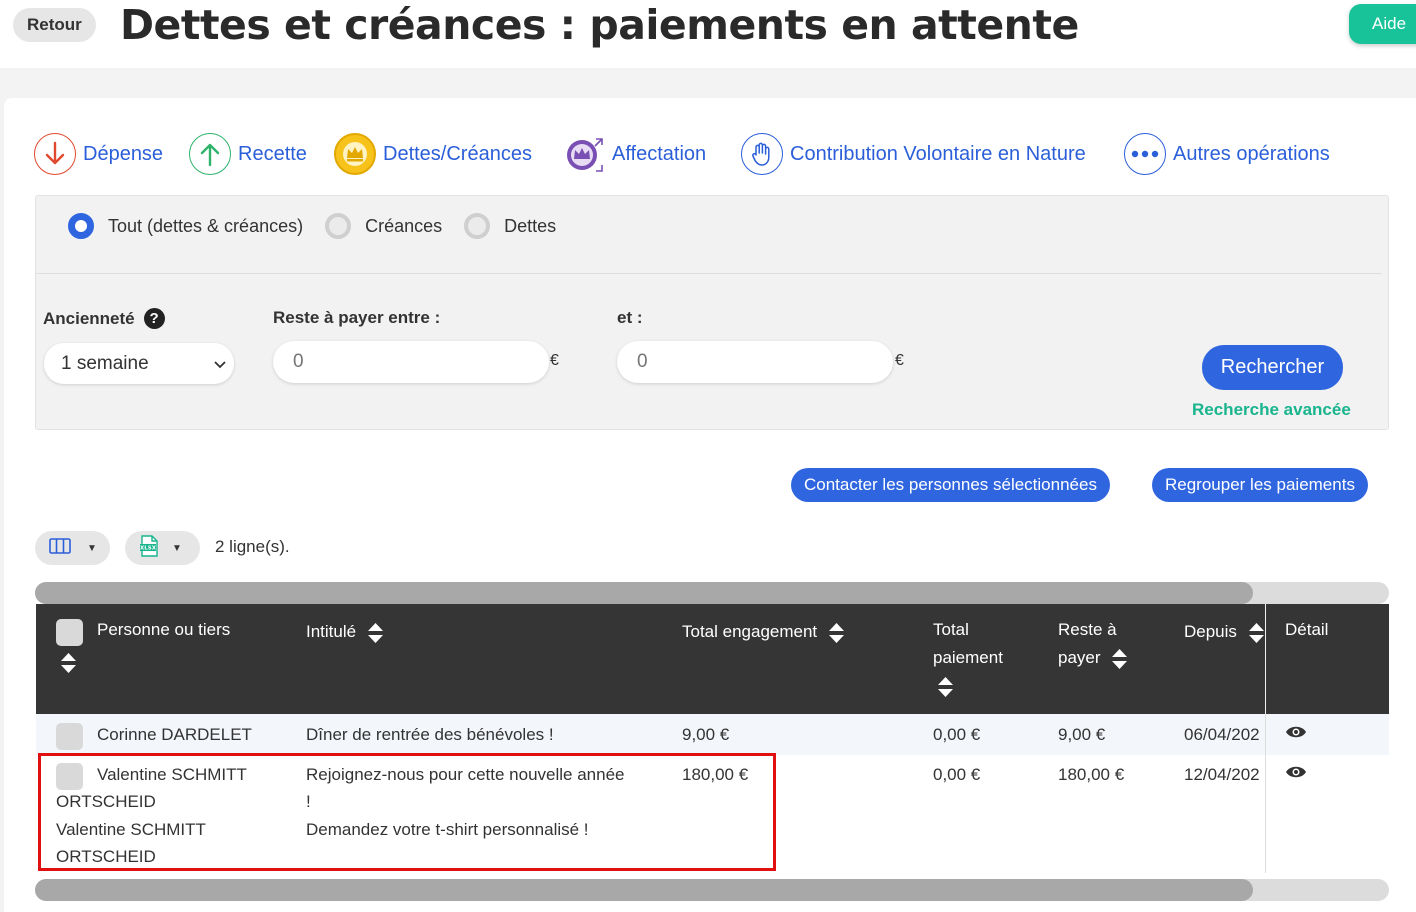 This screenshot has height=912, width=1416. What do you see at coordinates (248, 154) in the screenshot?
I see `op-income: Recette` at bounding box center [248, 154].